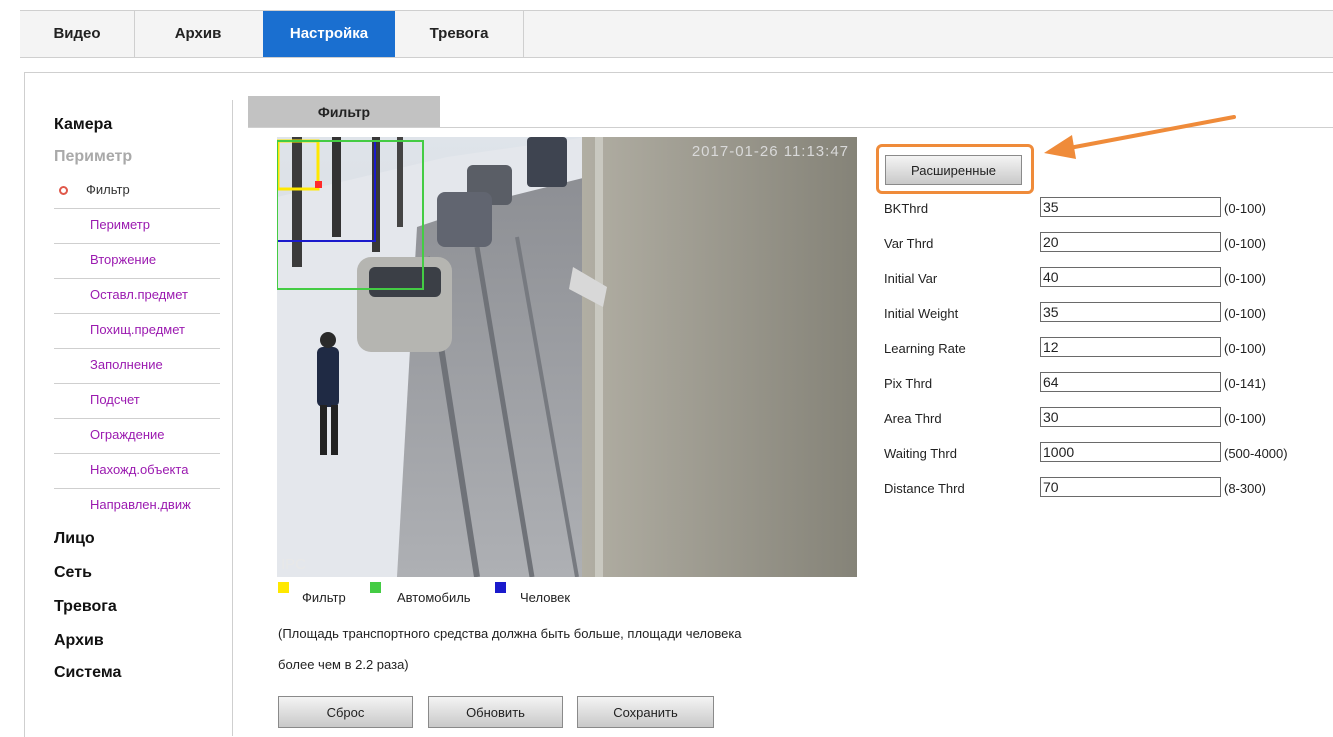 This screenshot has width=1333, height=737. What do you see at coordinates (93, 157) in the screenshot?
I see `sidebar-perimeter: Периметр` at bounding box center [93, 157].